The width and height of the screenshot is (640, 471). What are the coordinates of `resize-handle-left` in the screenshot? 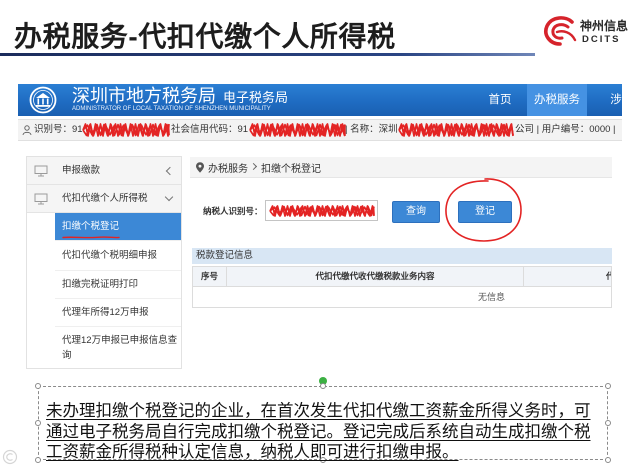 It's located at (38, 423).